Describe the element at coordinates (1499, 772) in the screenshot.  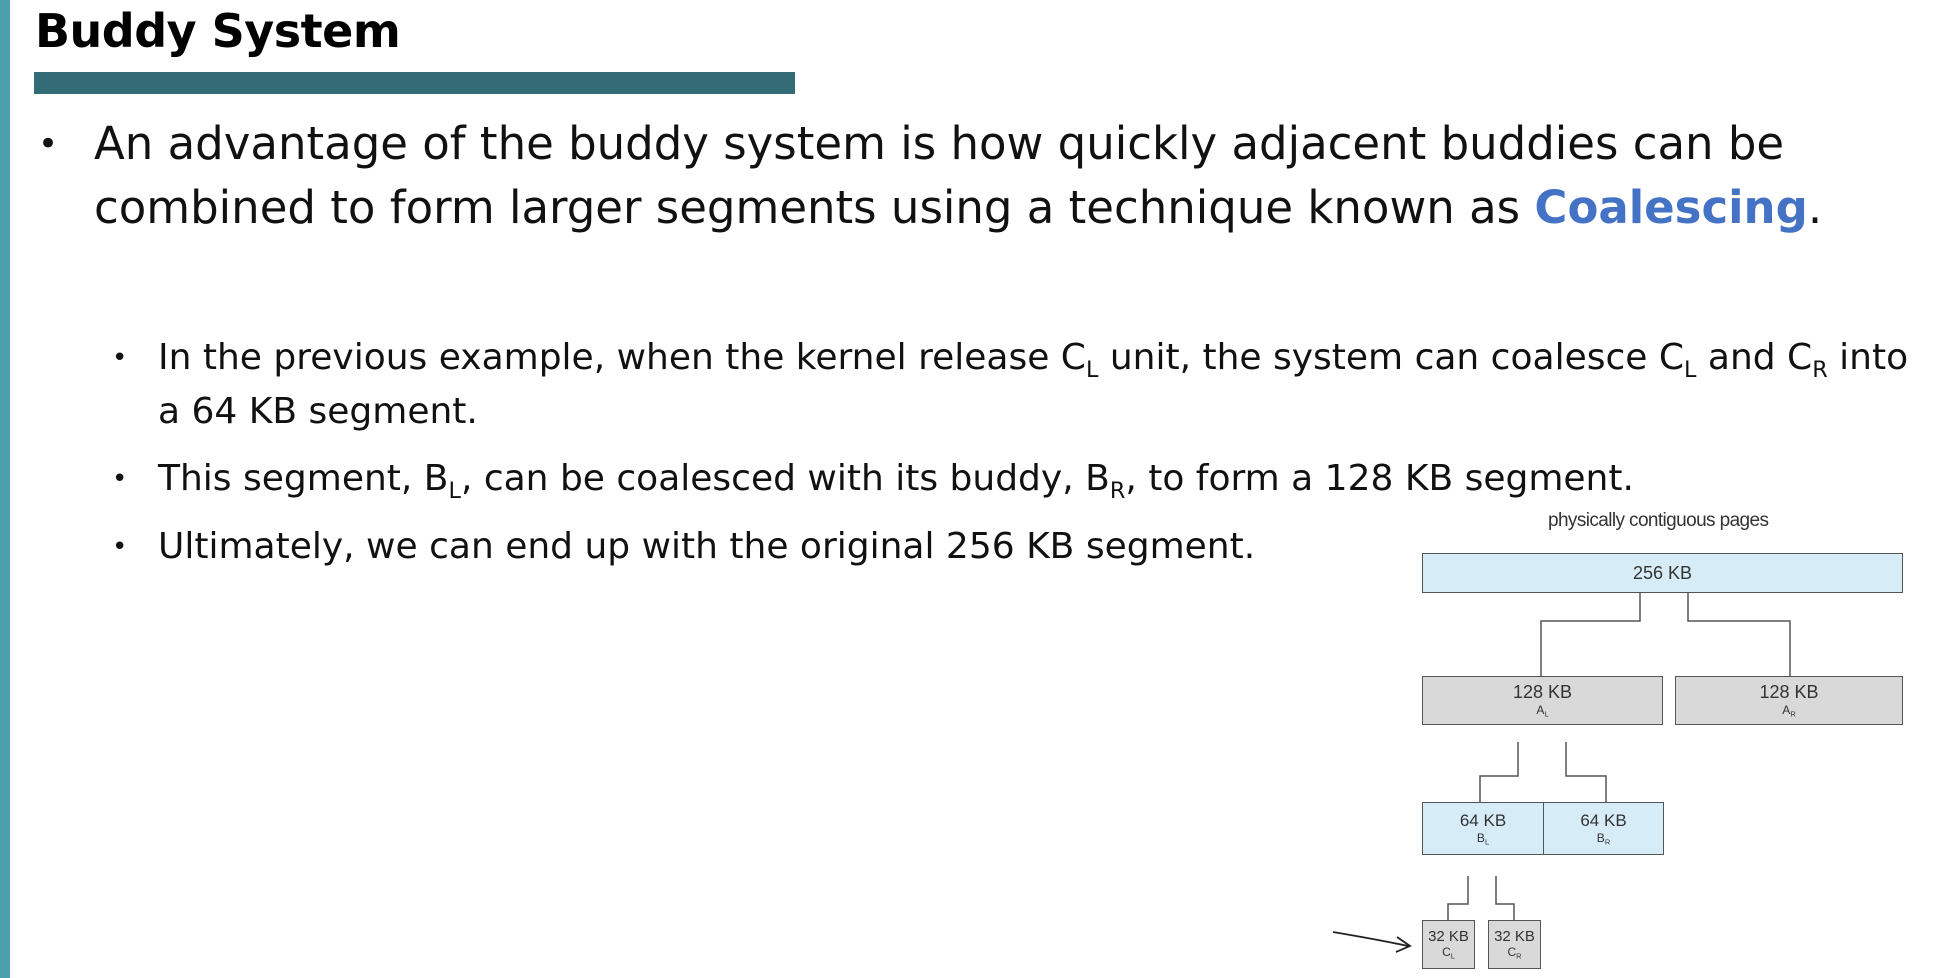
I see `connector-a-left` at that location.